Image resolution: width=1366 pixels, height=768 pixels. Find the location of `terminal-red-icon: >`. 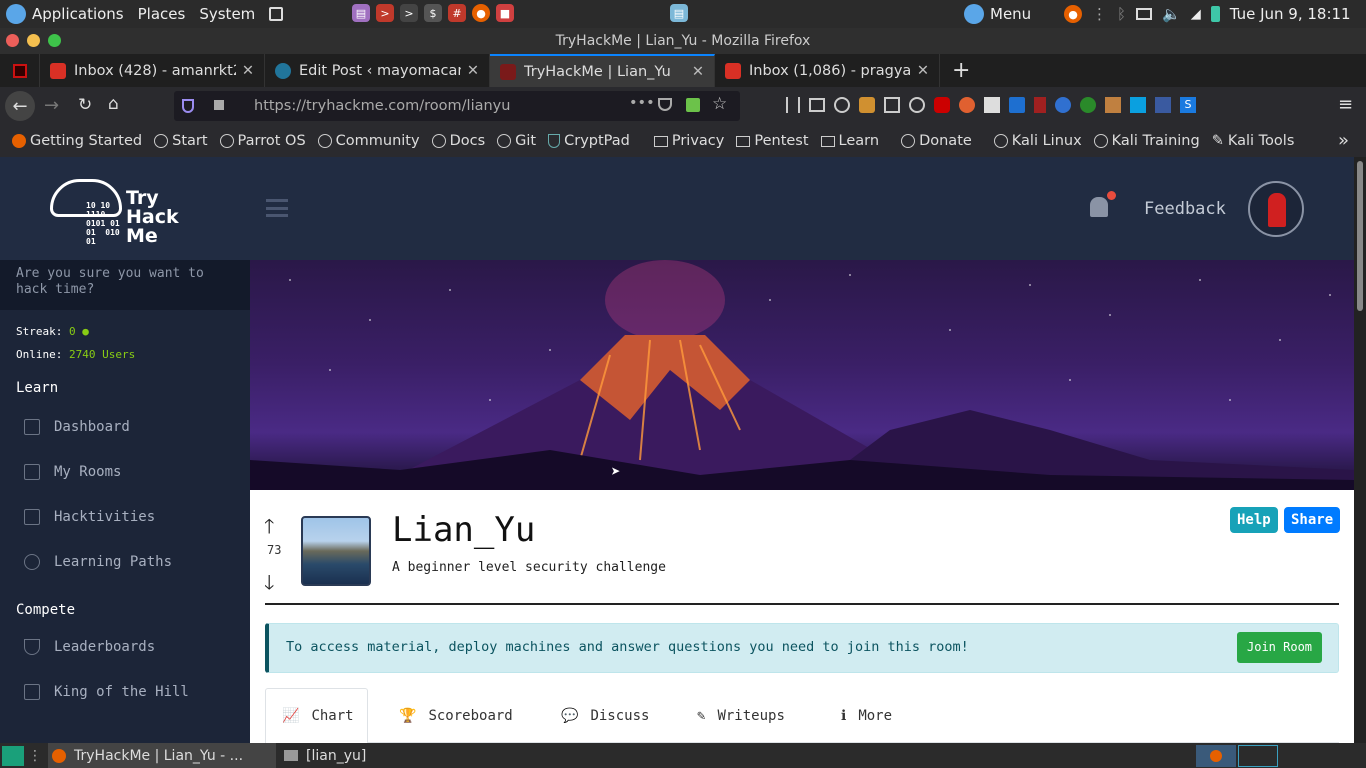

terminal-red-icon: > is located at coordinates (385, 13).